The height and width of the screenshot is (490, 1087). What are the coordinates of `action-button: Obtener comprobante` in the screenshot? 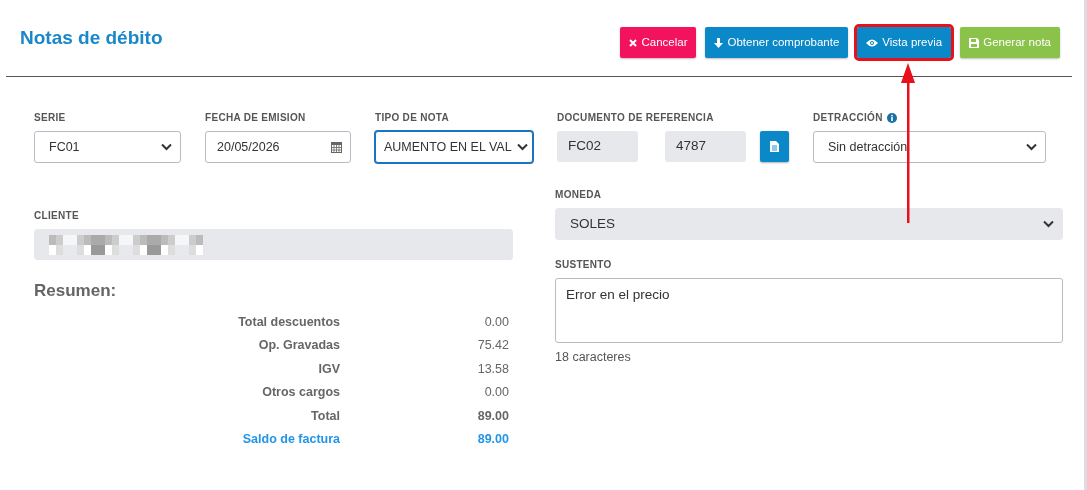 It's located at (777, 42).